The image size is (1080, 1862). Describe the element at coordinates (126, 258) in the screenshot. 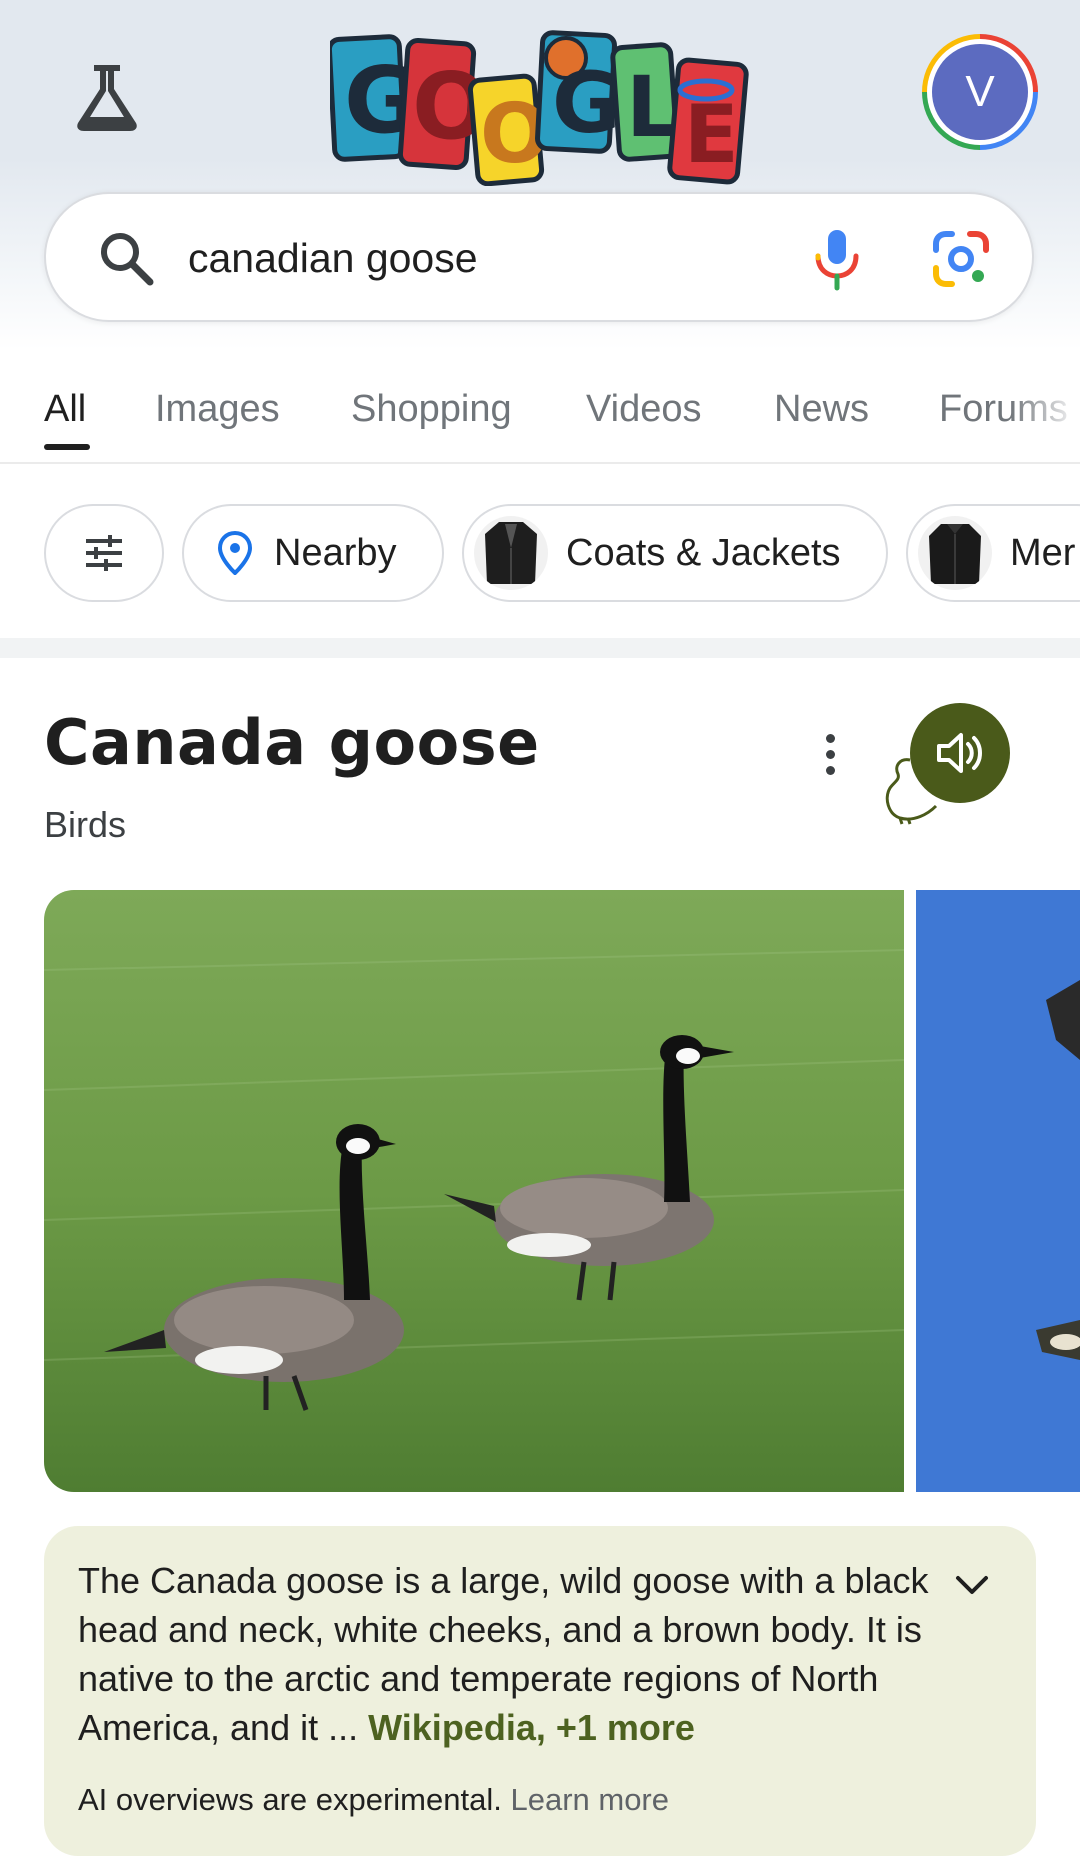

I see `search-icon` at that location.